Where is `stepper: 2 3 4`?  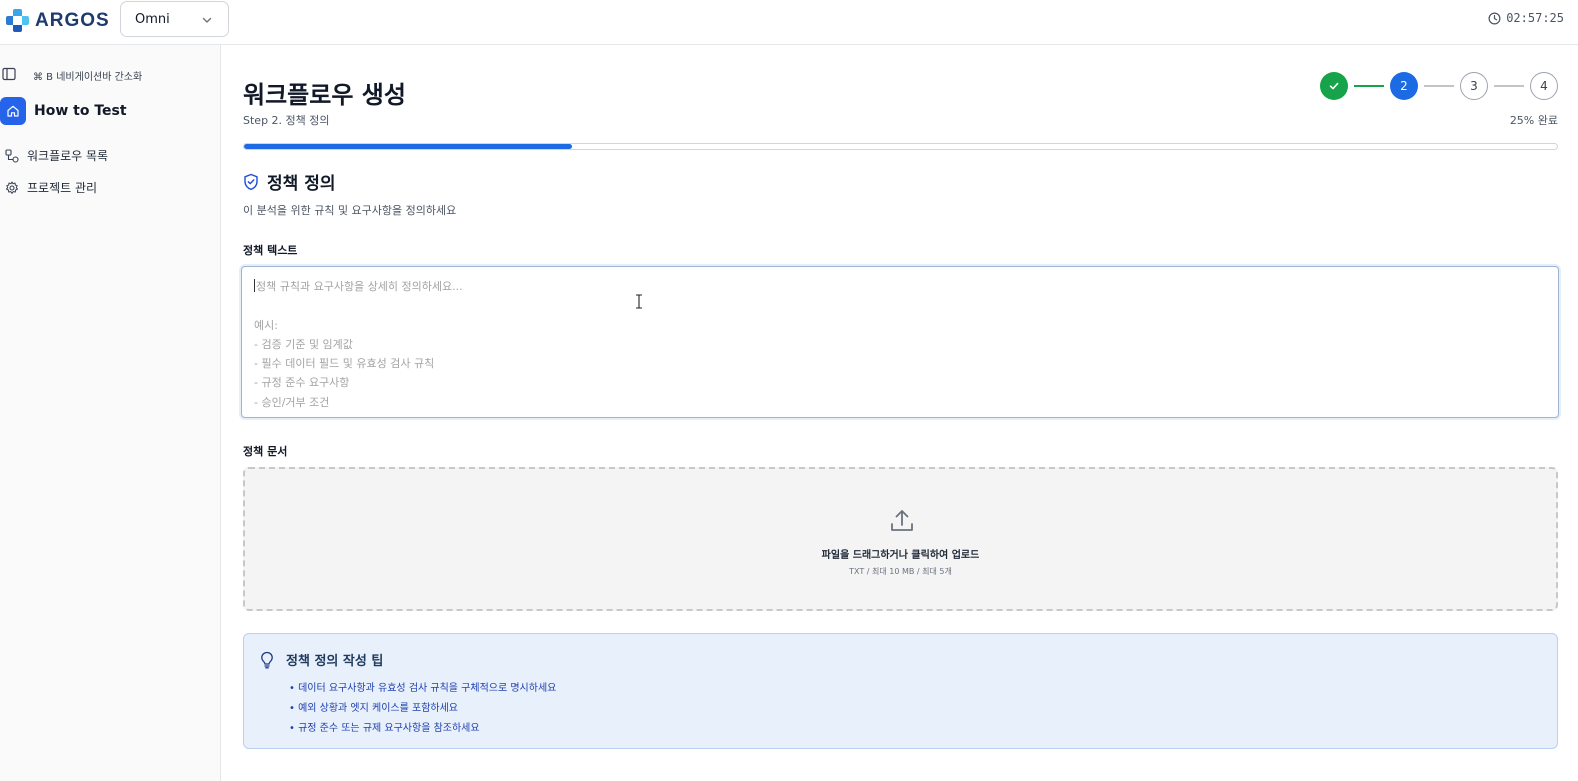
stepper: 2 3 4 is located at coordinates (1439, 86).